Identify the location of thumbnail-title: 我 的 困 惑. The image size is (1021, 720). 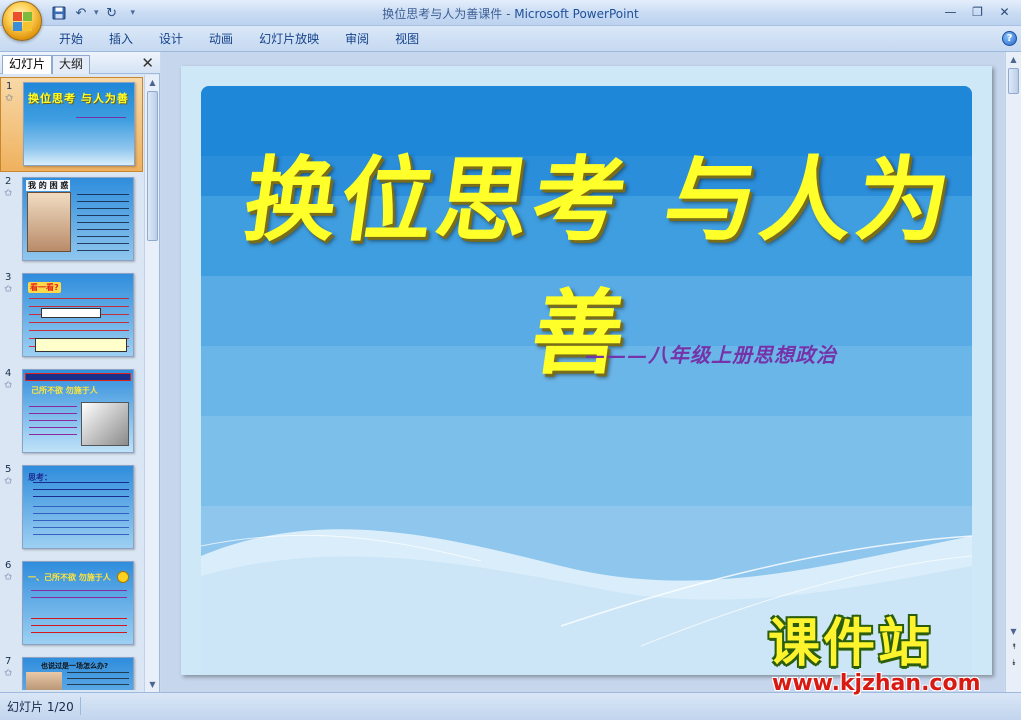
(48, 185).